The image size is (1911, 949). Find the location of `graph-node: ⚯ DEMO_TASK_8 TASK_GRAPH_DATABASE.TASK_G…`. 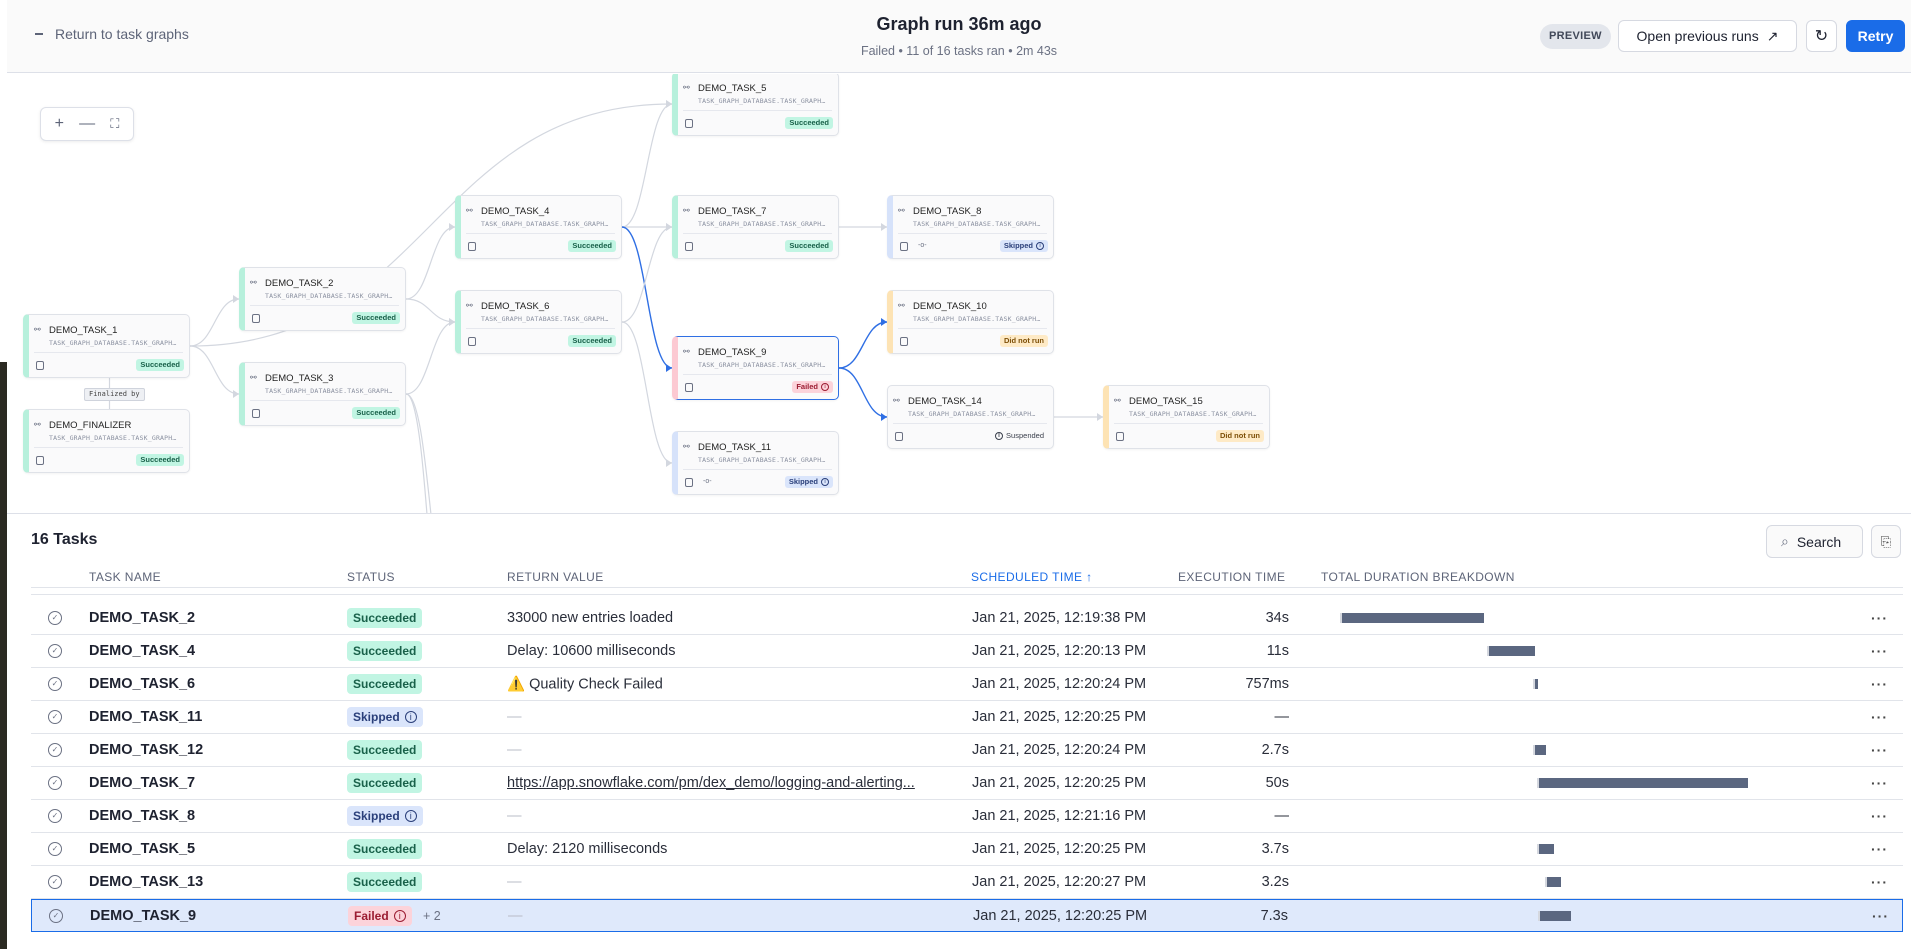

graph-node: ⚯ DEMO_TASK_8 TASK_GRAPH_DATABASE.TASK_G… is located at coordinates (970, 227).